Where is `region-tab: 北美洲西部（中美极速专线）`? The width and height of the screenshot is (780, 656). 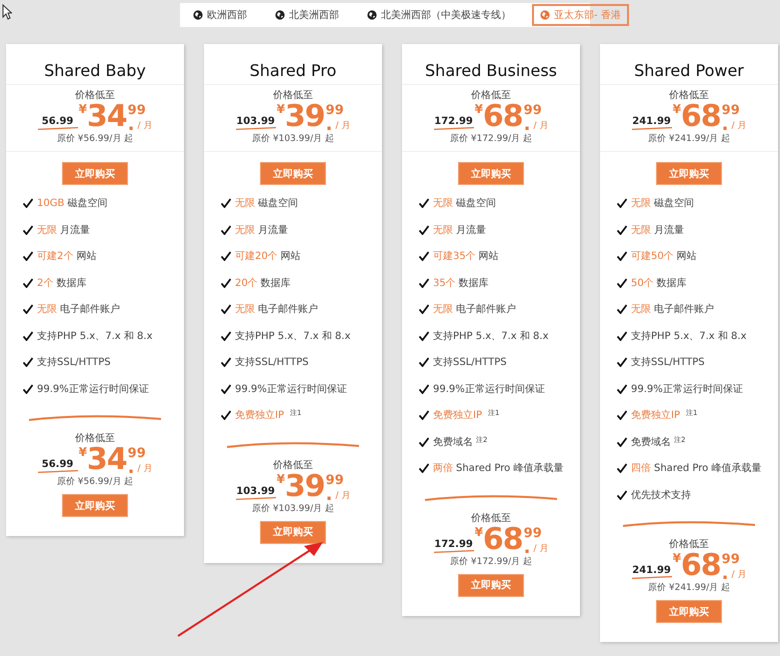
region-tab: 北美洲西部（中美极速专线） is located at coordinates (439, 15).